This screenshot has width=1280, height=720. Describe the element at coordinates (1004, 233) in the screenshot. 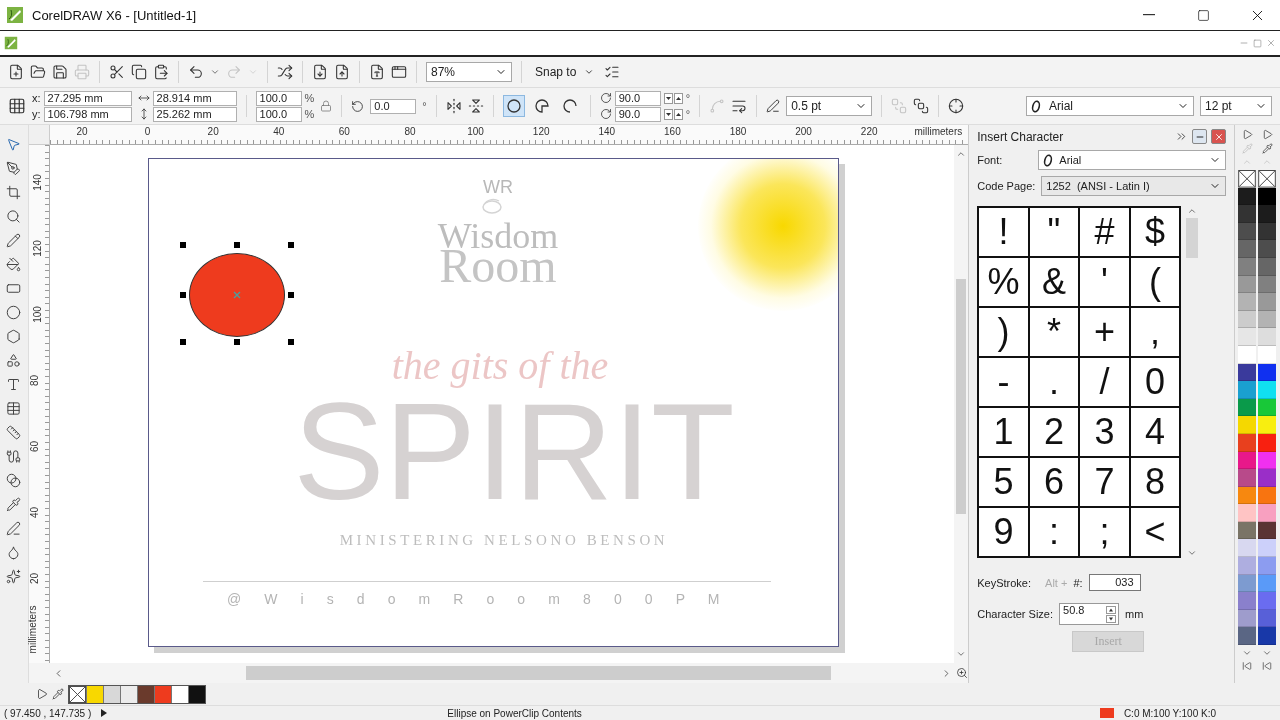

I see `character-cell: !` at that location.